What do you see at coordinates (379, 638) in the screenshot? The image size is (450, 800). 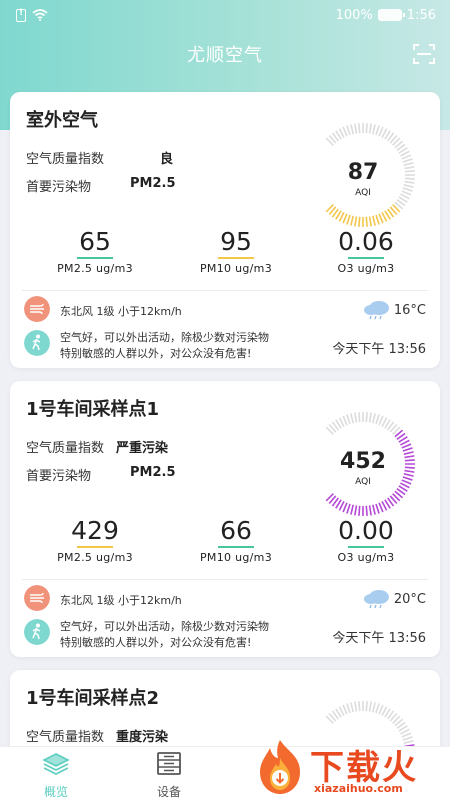 I see `update-time: 今天下午 13:56` at bounding box center [379, 638].